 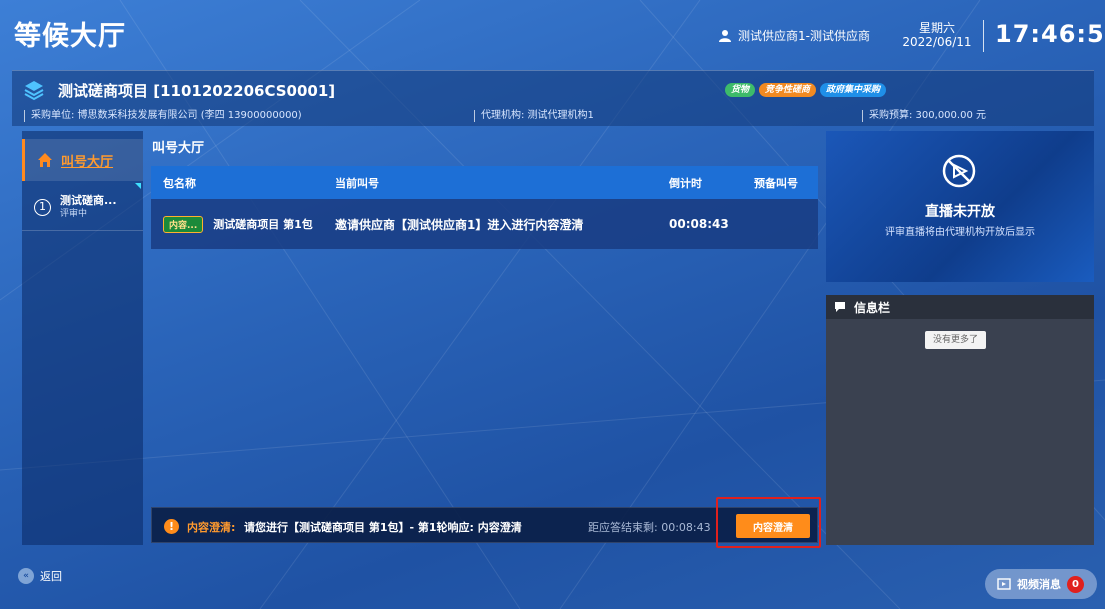 What do you see at coordinates (872, 307) in the screenshot?
I see `info-title: 信息栏` at bounding box center [872, 307].